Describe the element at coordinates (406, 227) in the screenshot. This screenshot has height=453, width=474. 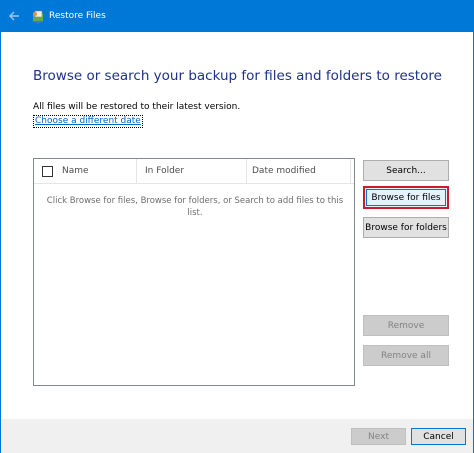
I see `browse-for-folders-button: Browse for folders` at that location.